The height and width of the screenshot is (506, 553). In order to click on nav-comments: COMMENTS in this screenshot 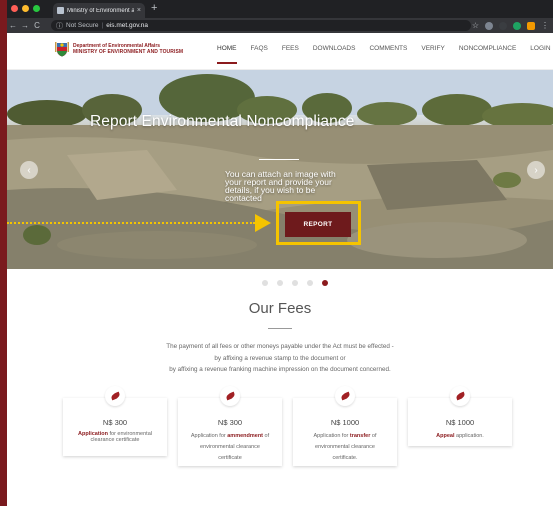, I will do `click(388, 48)`.